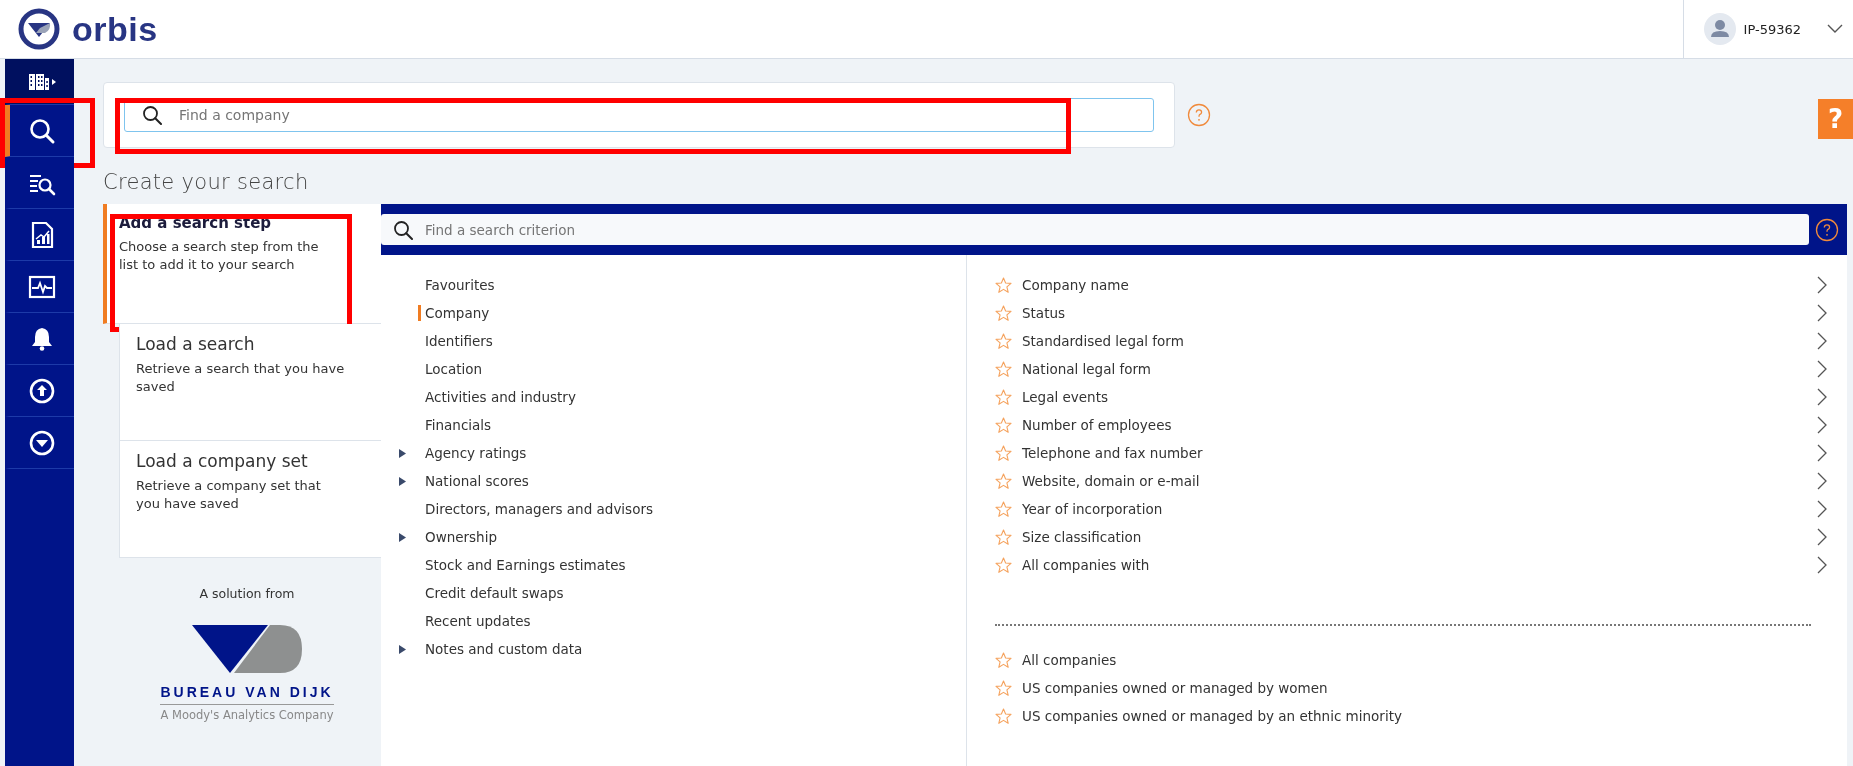  What do you see at coordinates (229, 495) in the screenshot?
I see `step-description: Retrieve a company set that you have saved` at bounding box center [229, 495].